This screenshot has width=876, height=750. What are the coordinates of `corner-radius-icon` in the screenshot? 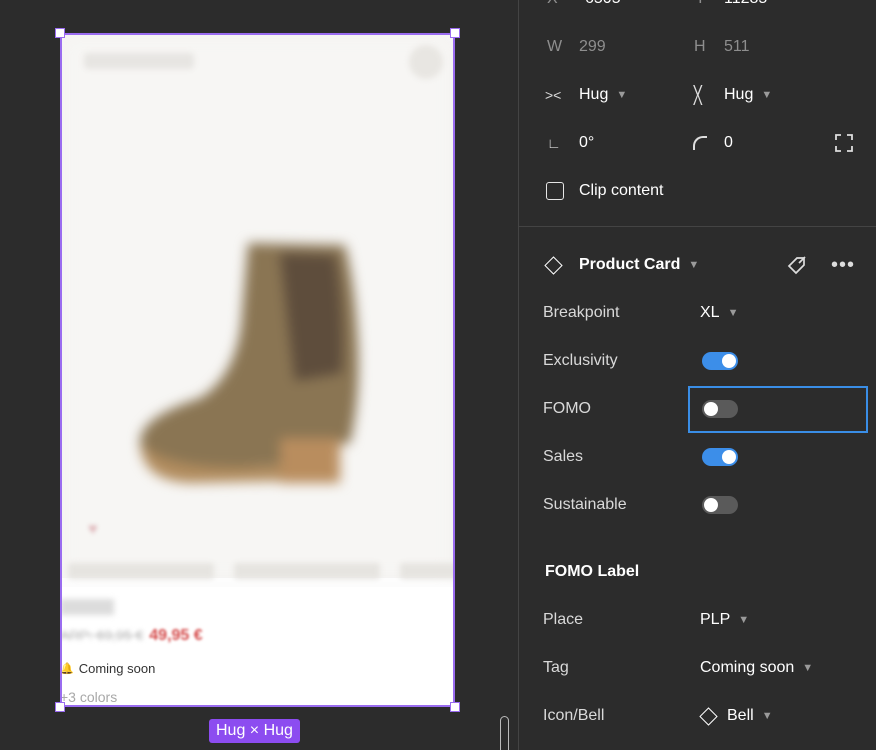 It's located at (700, 143).